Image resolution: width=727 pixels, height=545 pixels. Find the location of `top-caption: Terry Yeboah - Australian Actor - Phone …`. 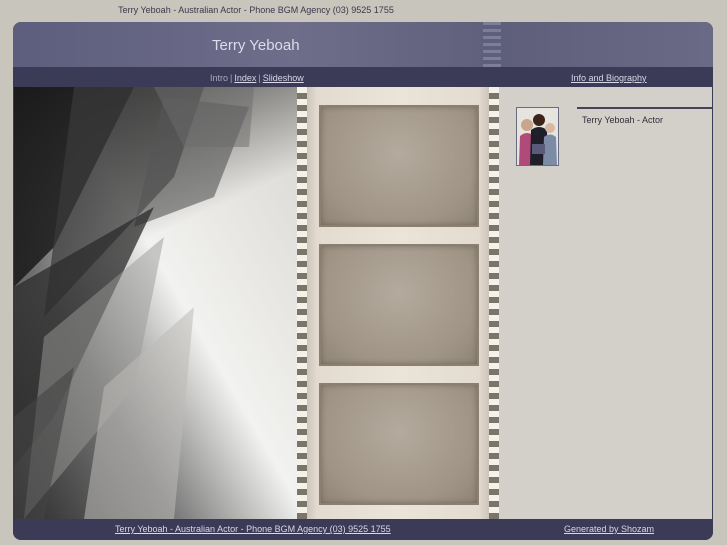

top-caption: Terry Yeboah - Australian Actor - Phone … is located at coordinates (256, 10).